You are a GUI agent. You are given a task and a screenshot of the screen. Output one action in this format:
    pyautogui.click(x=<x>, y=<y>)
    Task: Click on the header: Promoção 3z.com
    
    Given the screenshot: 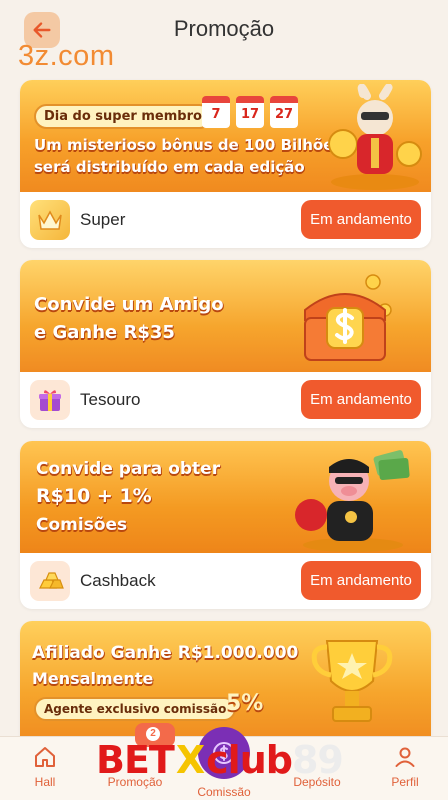 What is the action you would take?
    pyautogui.click(x=224, y=37)
    